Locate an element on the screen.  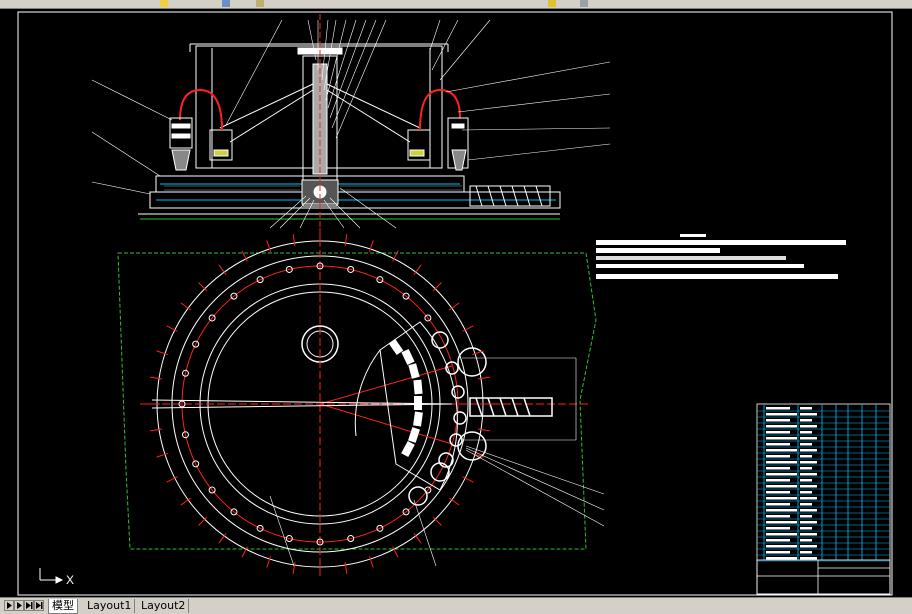
toothed-sector is located at coordinates (405, 398).